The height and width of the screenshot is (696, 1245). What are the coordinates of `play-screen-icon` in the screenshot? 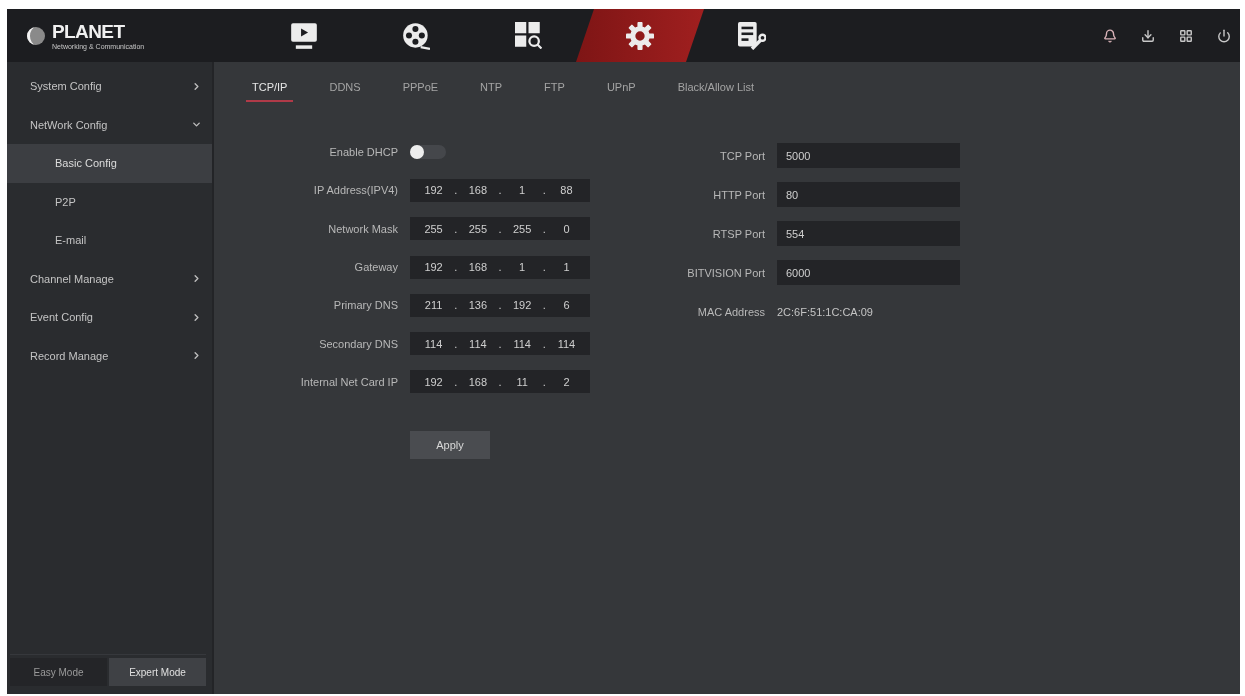 It's located at (304, 35).